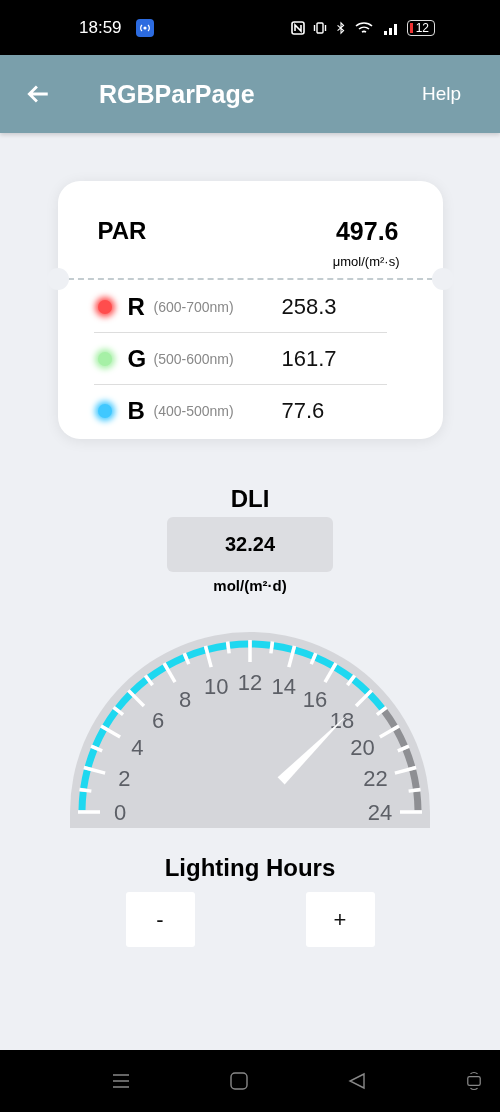 The image size is (500, 1112). What do you see at coordinates (362, 747) in the screenshot?
I see `scale-label: 20` at bounding box center [362, 747].